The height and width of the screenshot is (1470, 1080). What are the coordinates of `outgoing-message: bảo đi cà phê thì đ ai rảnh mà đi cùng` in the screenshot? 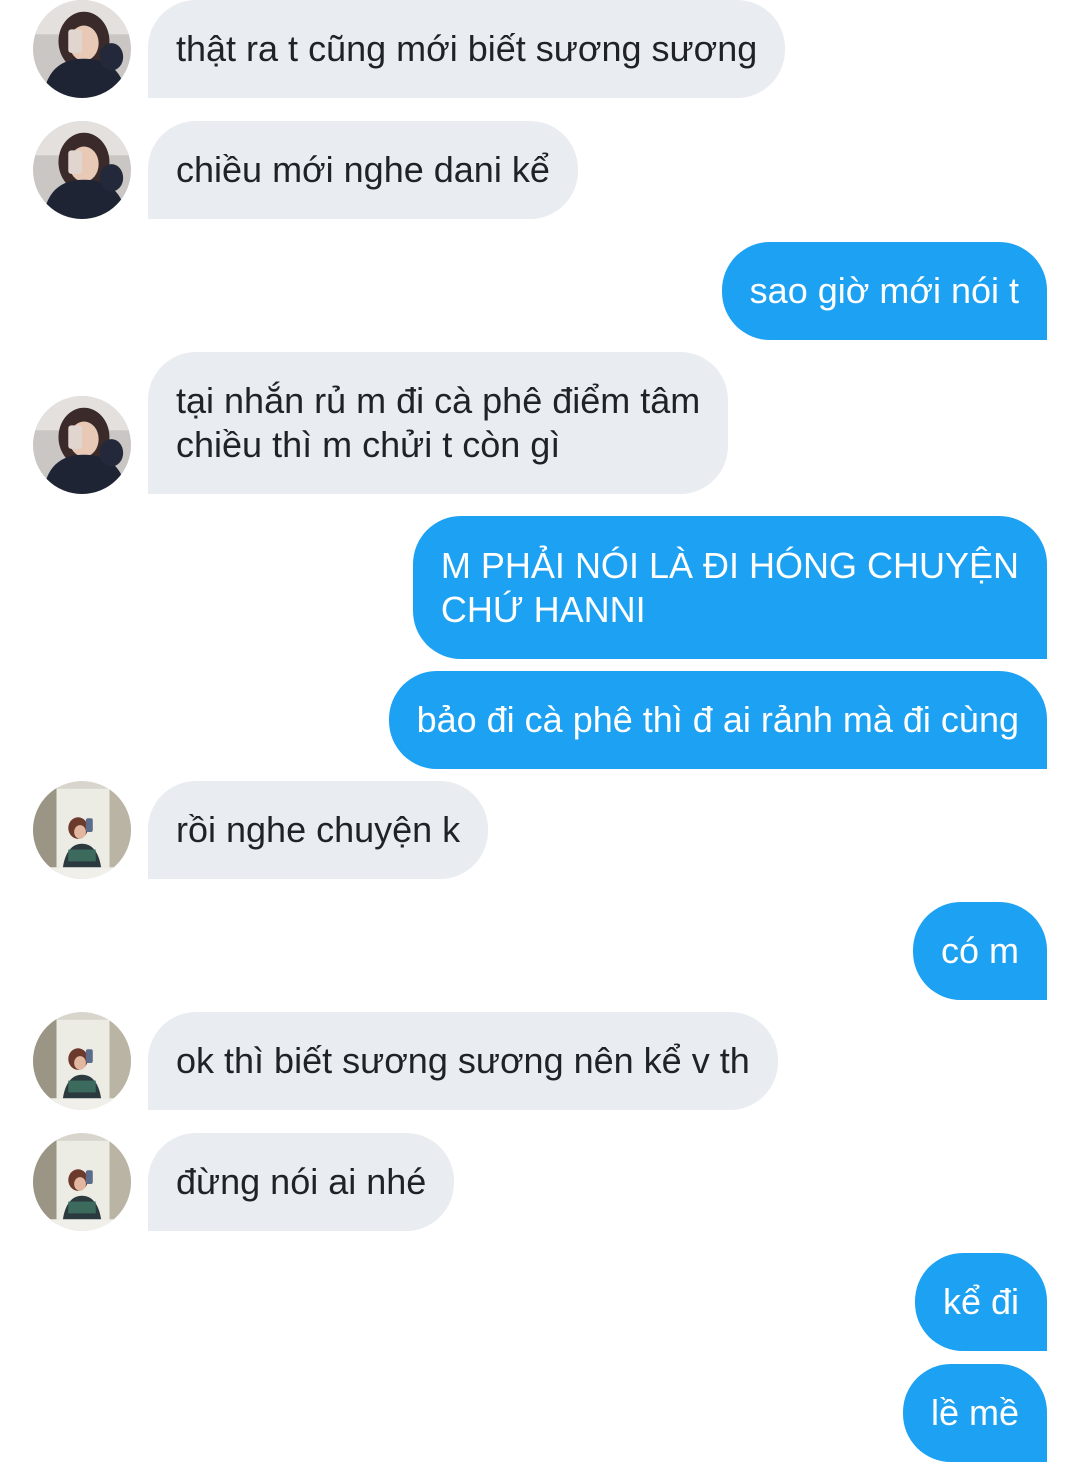 It's located at (717, 720).